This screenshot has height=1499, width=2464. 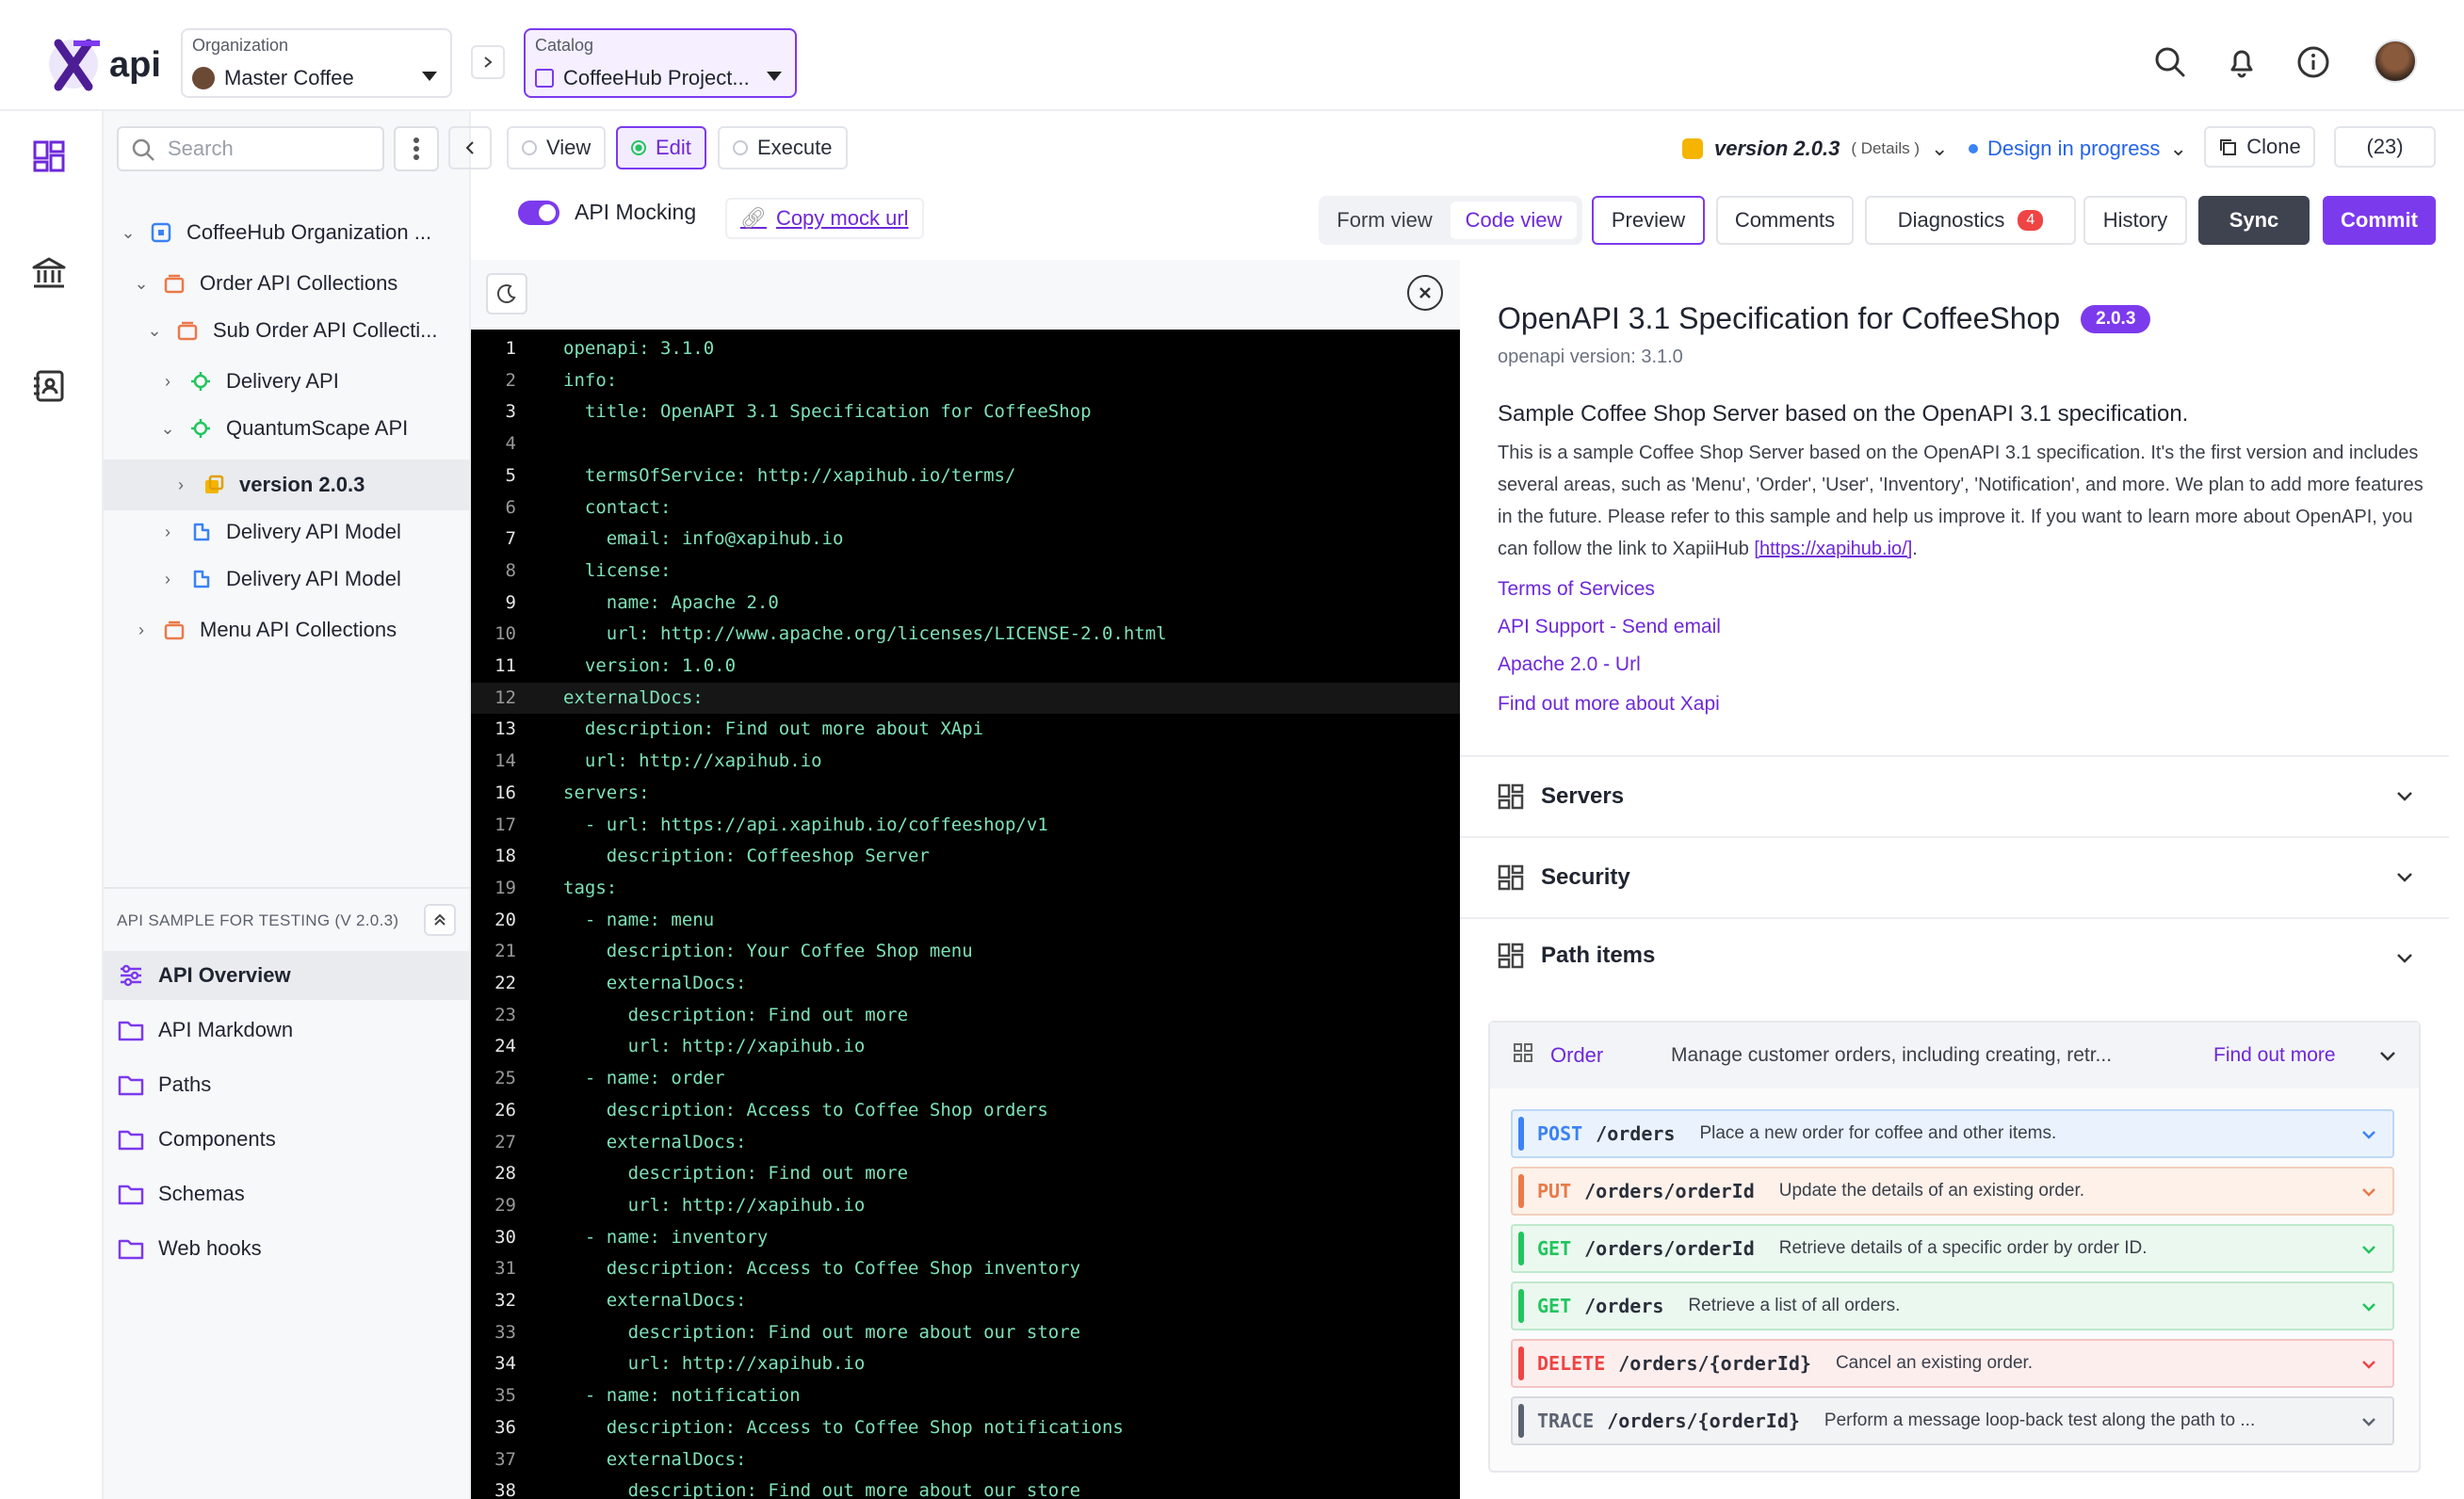 I want to click on nav-api-markdown: API Markdown, so click(x=287, y=1030).